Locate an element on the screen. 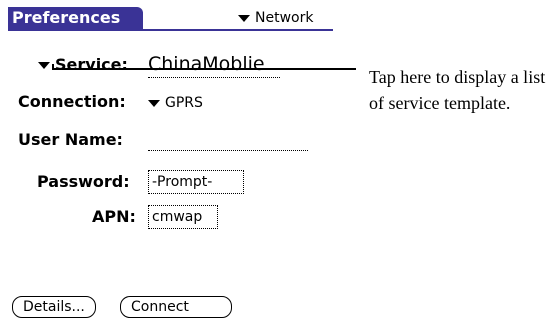 Image resolution: width=552 pixels, height=325 pixels. category-picker: Network is located at coordinates (275, 18).